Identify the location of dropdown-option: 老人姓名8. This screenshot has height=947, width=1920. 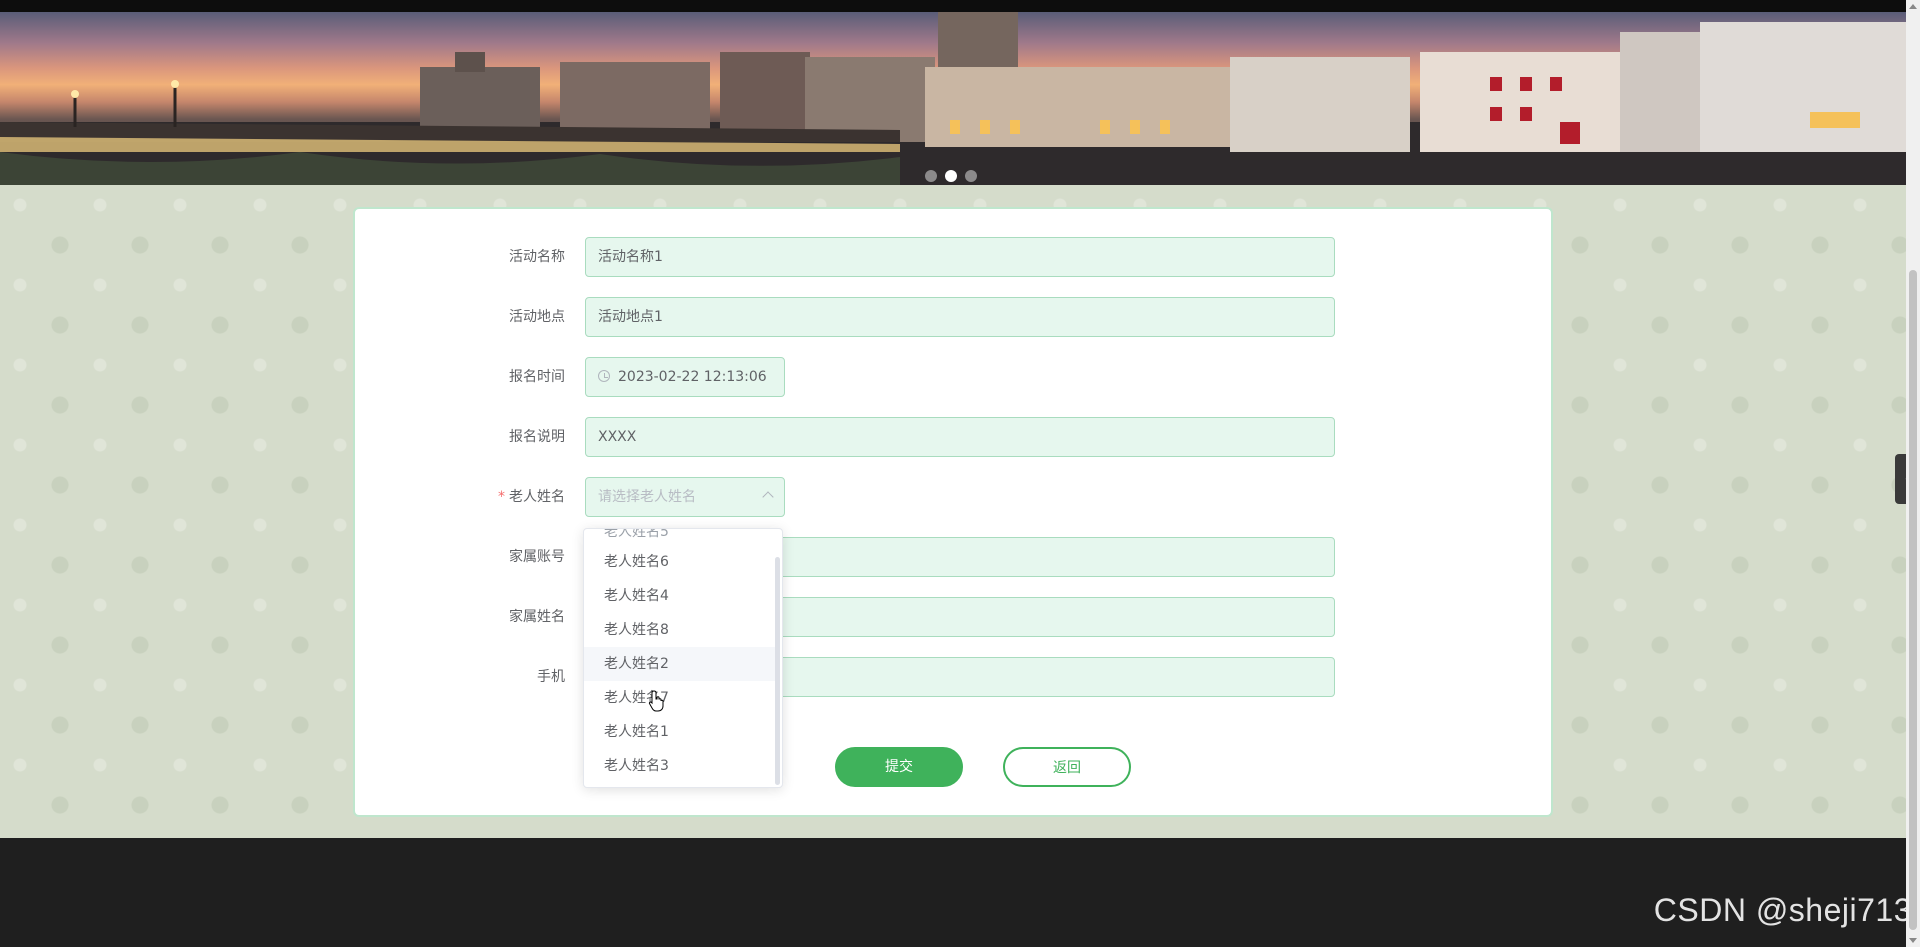
(680, 630).